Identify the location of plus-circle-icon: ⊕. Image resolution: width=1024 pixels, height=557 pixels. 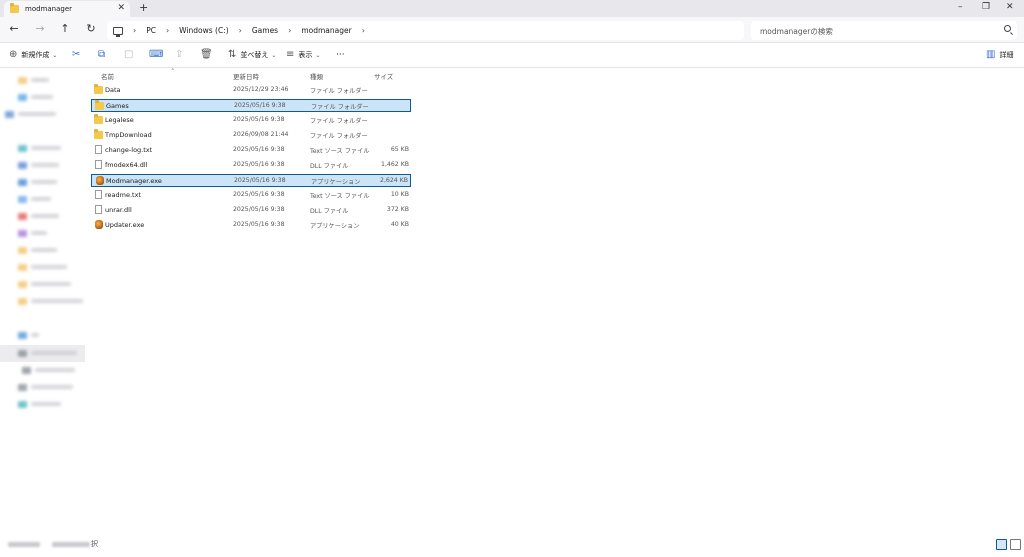
(13, 54).